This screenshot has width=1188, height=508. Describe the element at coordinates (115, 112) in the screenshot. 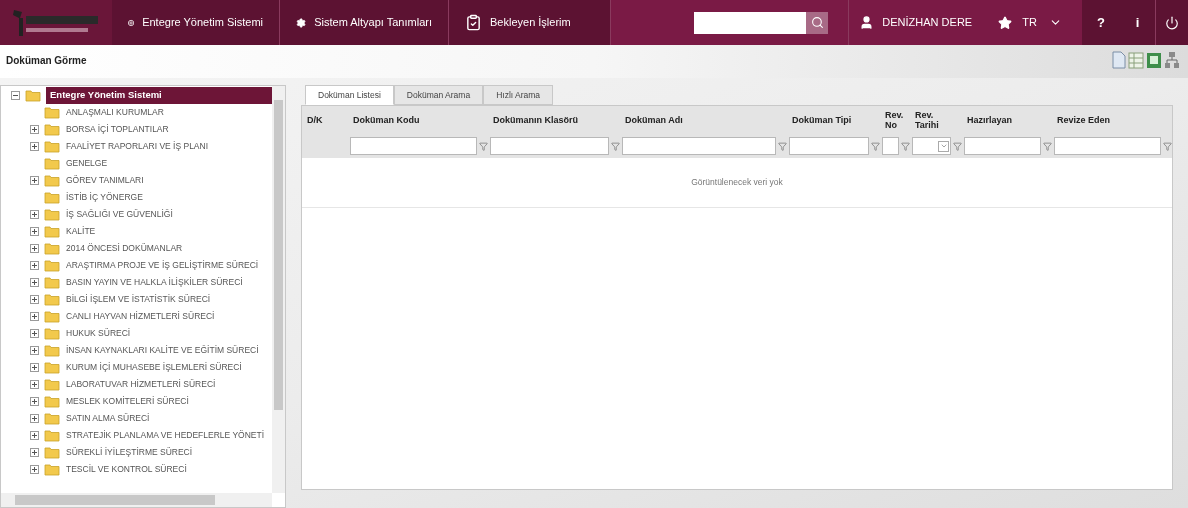

I see `tree-item: ANLAŞMALI KURUMLAR` at that location.